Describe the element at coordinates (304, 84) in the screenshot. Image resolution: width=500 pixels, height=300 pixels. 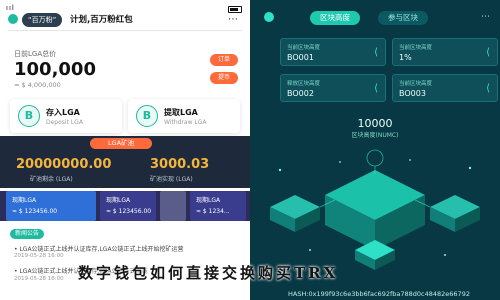
I see `block-card-key: 释放区块高度` at that location.